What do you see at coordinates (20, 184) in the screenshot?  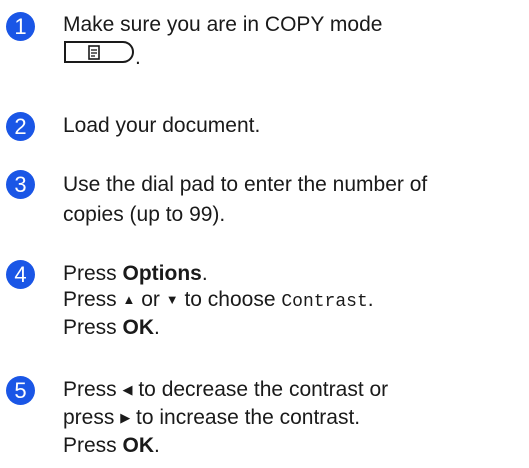 I see `step-number-badge: 3` at bounding box center [20, 184].